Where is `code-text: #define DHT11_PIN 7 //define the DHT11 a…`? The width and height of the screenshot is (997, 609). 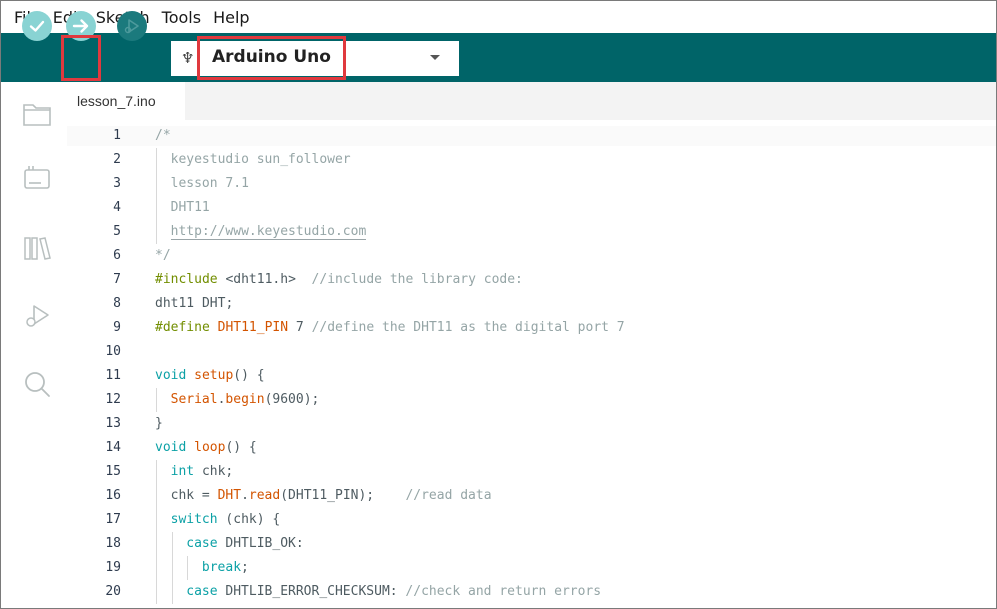
code-text: #define DHT11_PIN 7 //define the DHT11 a… is located at coordinates (390, 328).